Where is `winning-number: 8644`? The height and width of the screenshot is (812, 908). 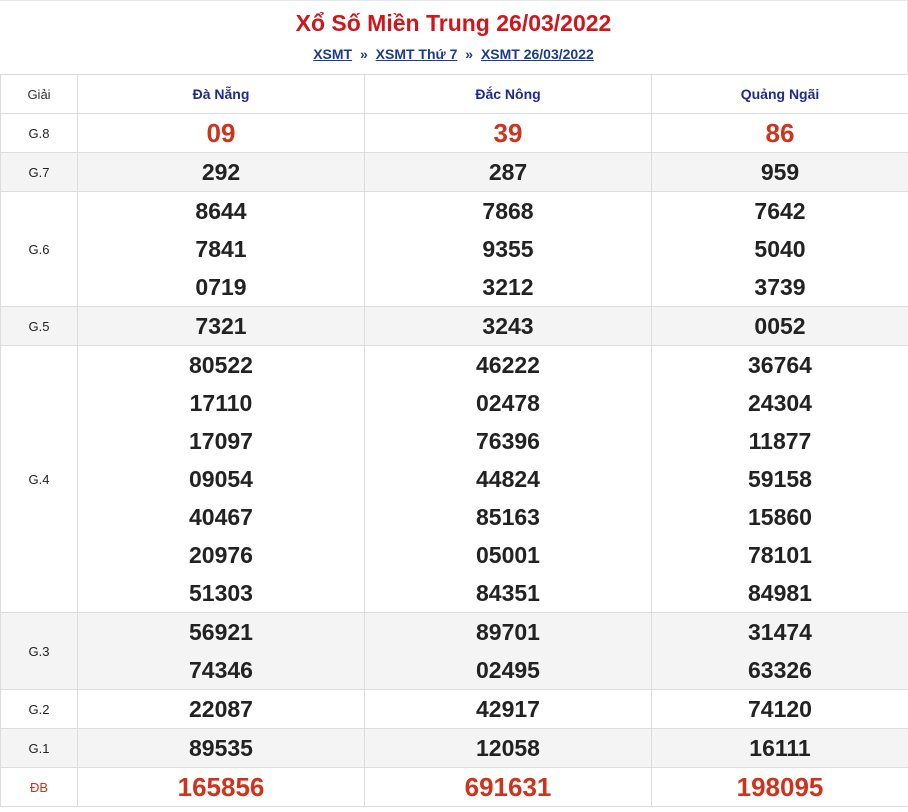 winning-number: 8644 is located at coordinates (221, 211).